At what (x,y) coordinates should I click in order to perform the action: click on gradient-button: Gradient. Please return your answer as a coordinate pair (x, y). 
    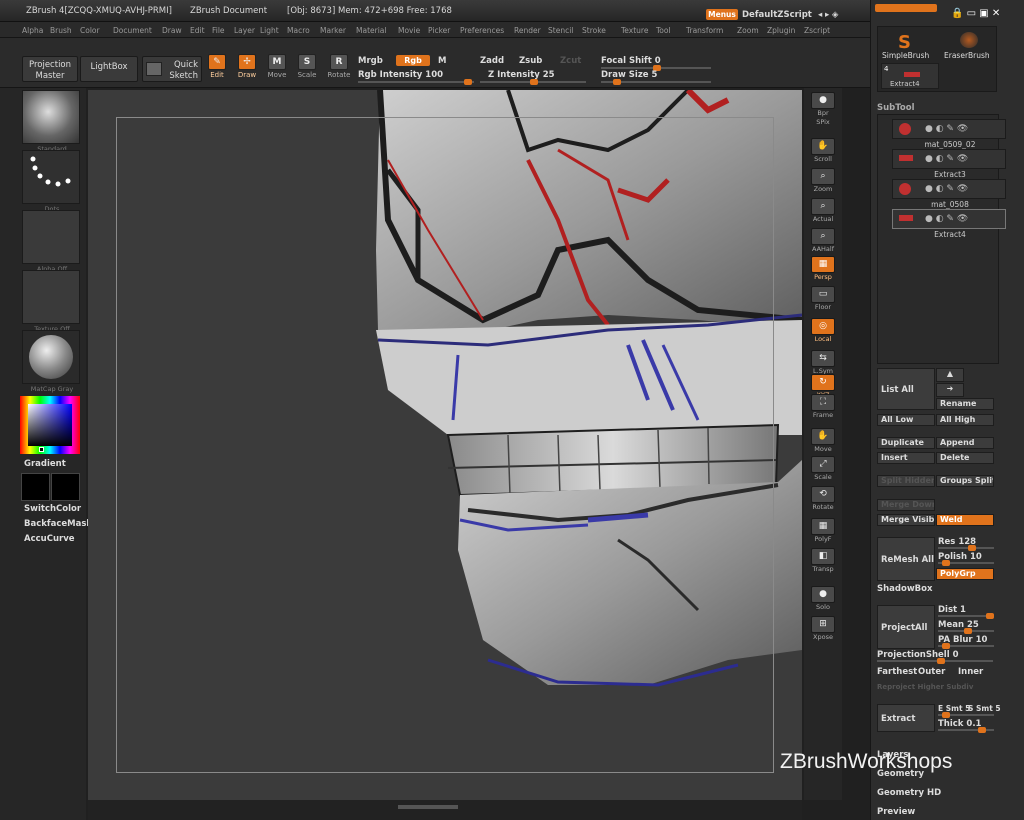
    Looking at the image, I should click on (45, 464).